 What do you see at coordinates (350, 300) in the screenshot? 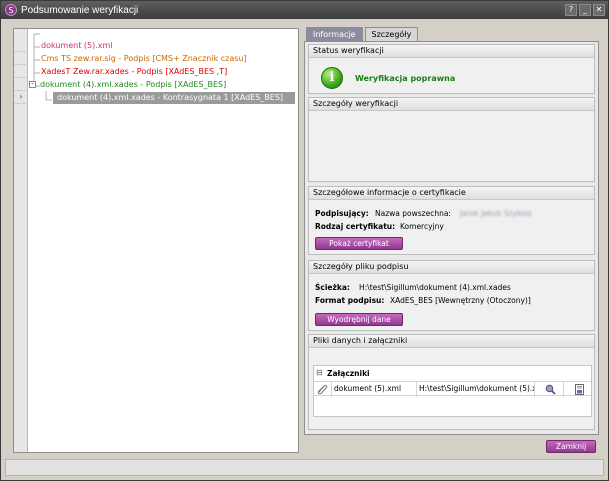
I see `signature-format-label: Format podpisu:` at bounding box center [350, 300].